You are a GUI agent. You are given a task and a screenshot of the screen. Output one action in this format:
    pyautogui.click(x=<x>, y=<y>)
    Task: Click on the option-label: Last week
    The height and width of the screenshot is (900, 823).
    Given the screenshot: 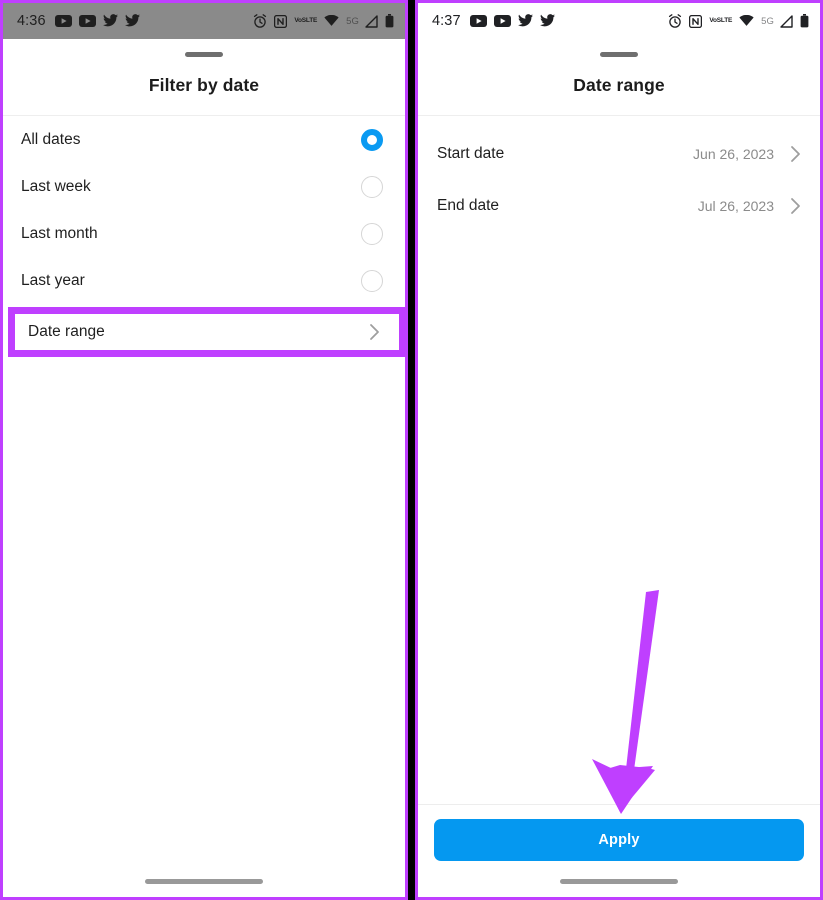 What is the action you would take?
    pyautogui.click(x=56, y=186)
    